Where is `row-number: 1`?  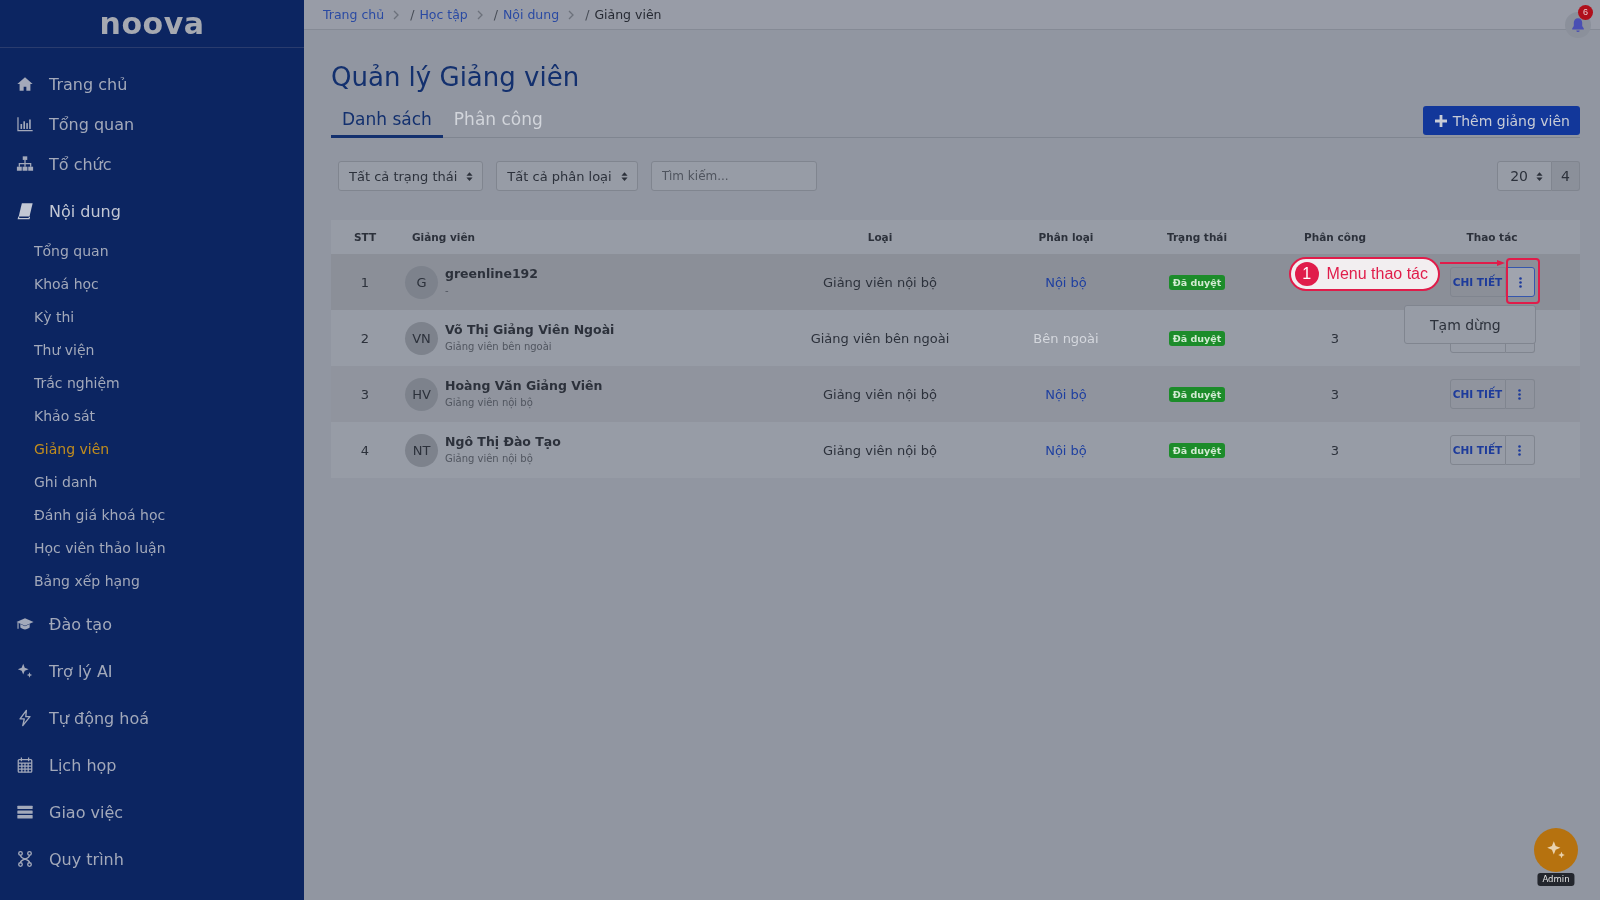
row-number: 1 is located at coordinates (365, 282).